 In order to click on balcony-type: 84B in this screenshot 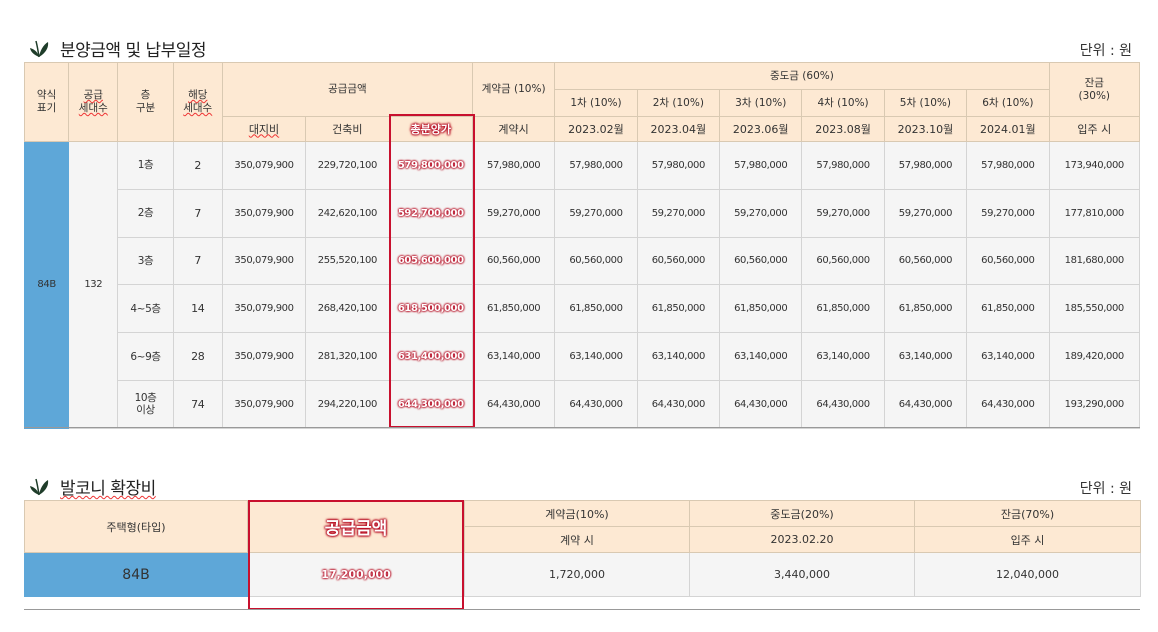, I will do `click(136, 574)`.